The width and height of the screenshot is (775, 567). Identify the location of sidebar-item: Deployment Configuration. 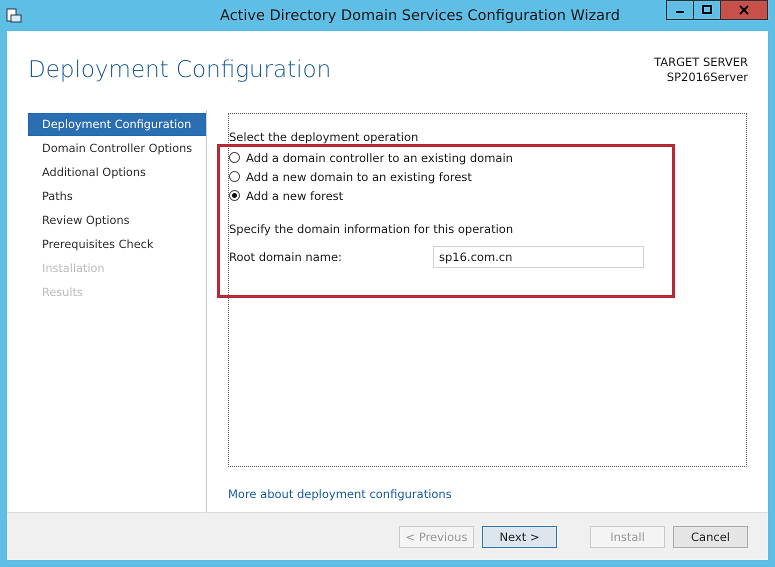
(117, 124).